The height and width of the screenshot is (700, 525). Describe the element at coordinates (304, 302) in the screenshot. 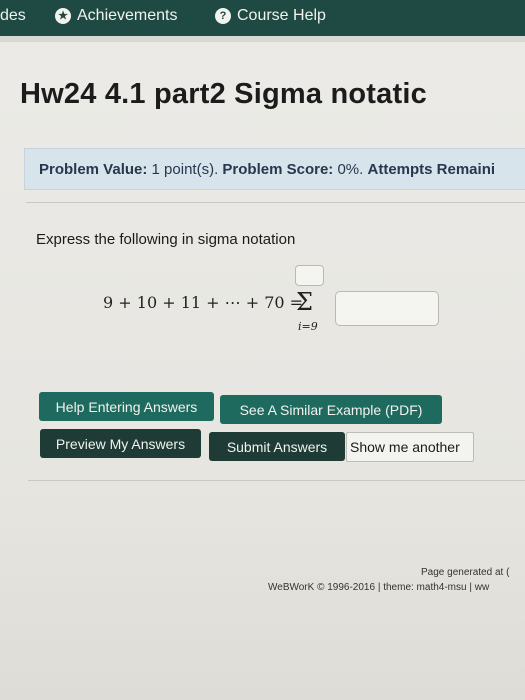

I see `sigma-symbol: Σ` at that location.